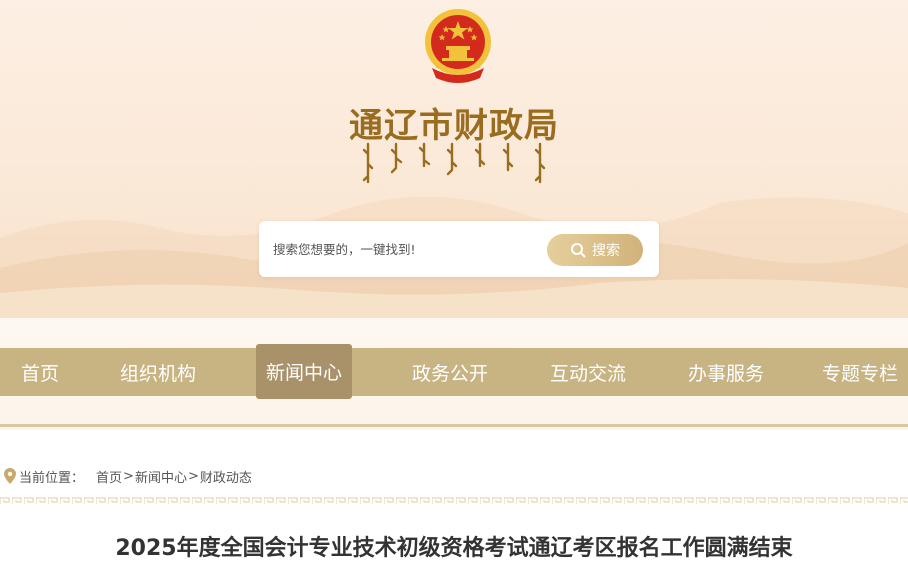  Describe the element at coordinates (454, 163) in the screenshot. I see `mongolian-title-script` at that location.